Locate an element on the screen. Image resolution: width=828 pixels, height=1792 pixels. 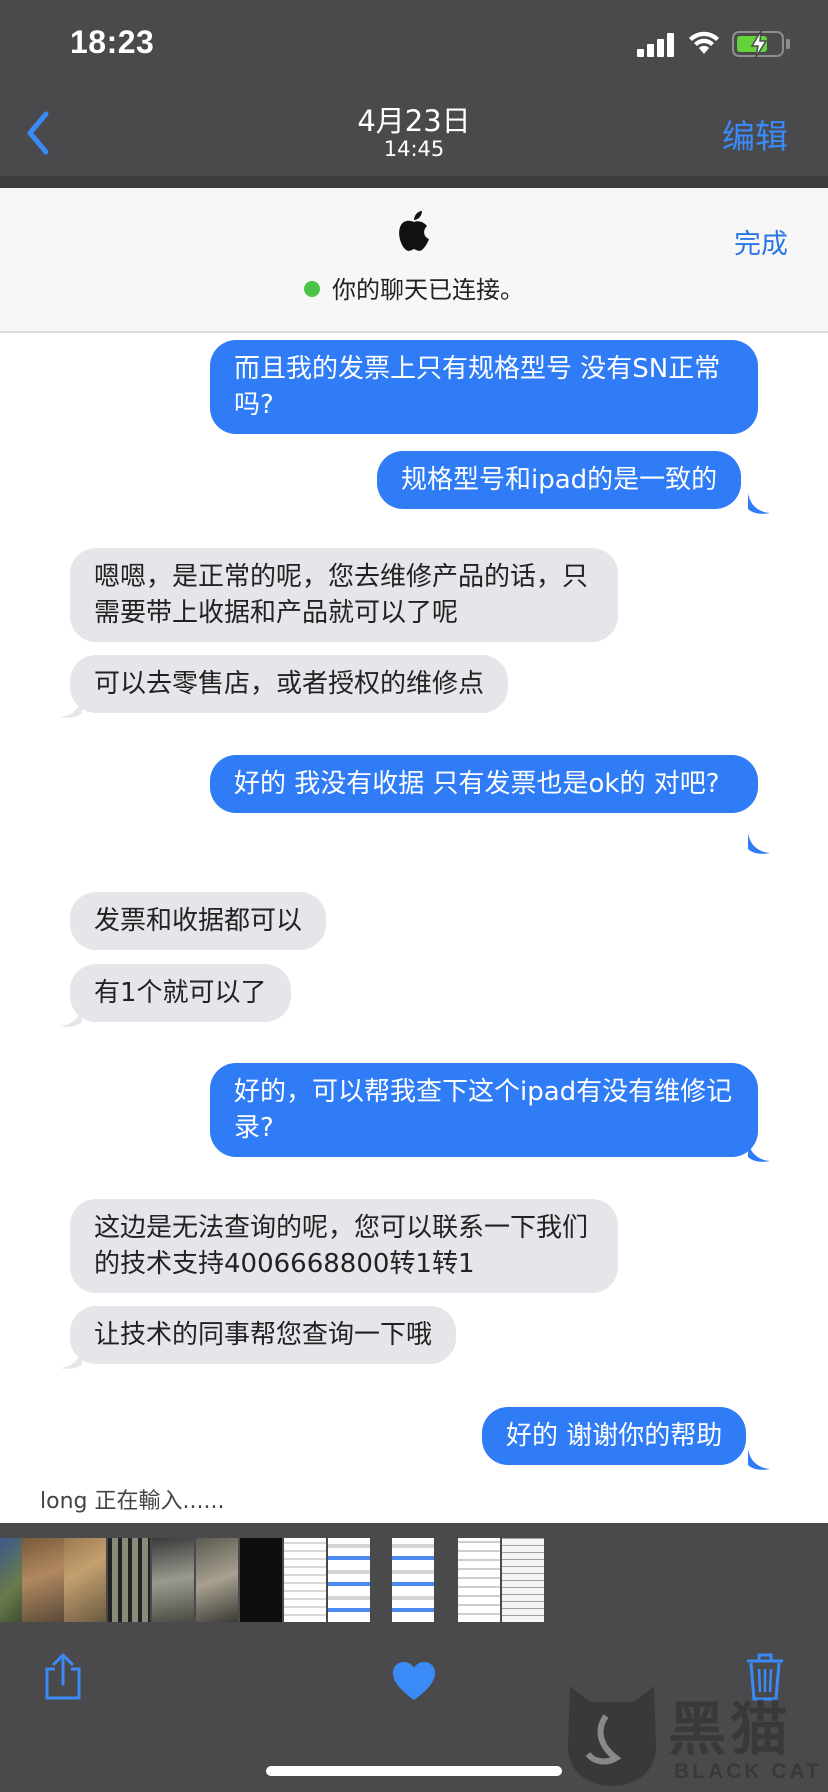
nav-date: 4月23日 is located at coordinates (414, 121).